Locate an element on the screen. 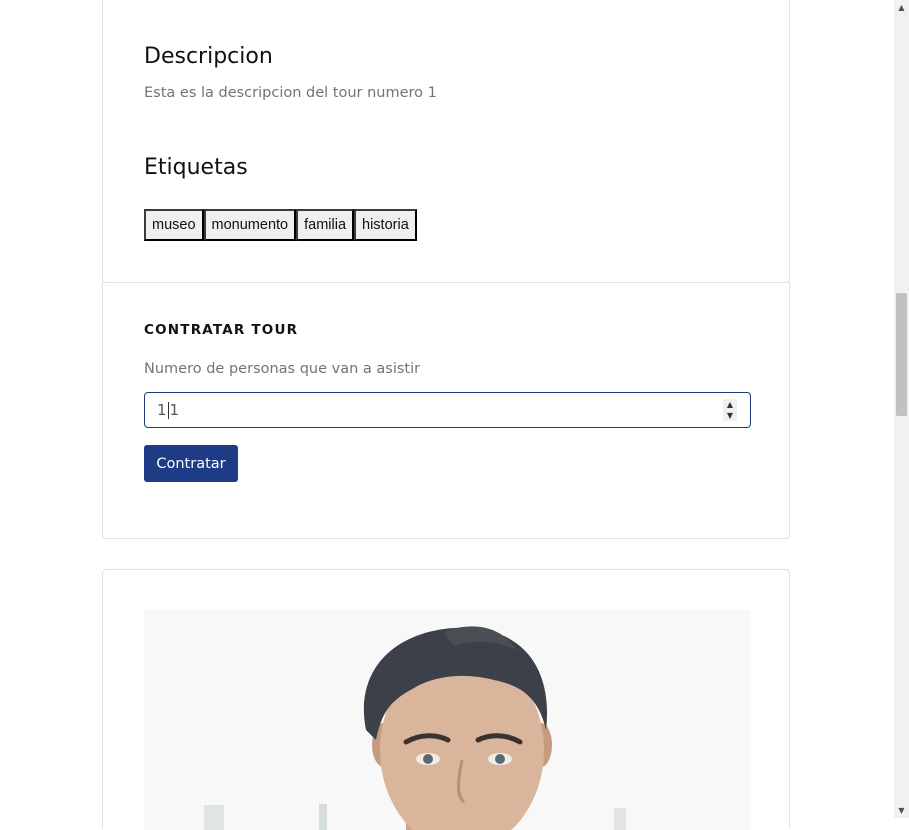  scroll-up-icon: ▲ is located at coordinates (901, 7).